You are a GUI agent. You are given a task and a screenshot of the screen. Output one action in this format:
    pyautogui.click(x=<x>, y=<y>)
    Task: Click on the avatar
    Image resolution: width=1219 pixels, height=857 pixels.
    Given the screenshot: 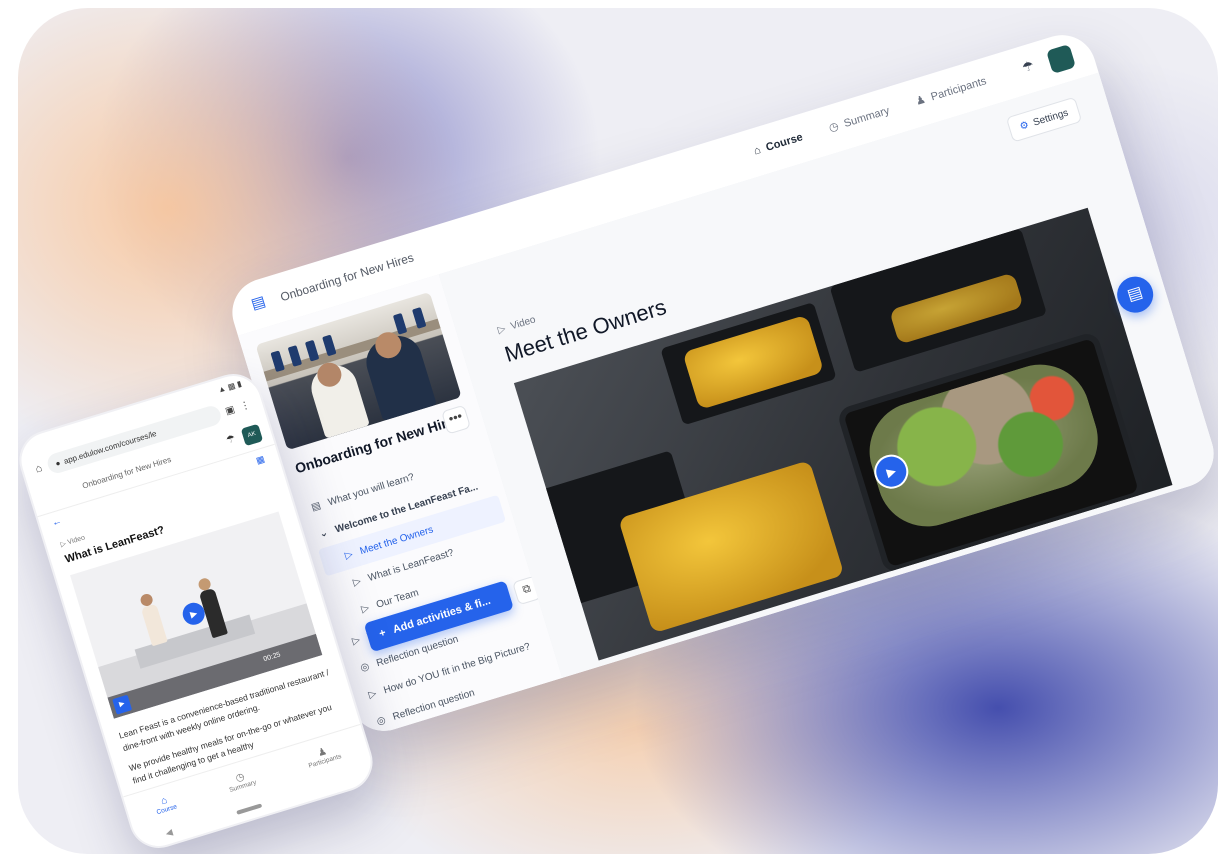 What is the action you would take?
    pyautogui.click(x=1061, y=59)
    